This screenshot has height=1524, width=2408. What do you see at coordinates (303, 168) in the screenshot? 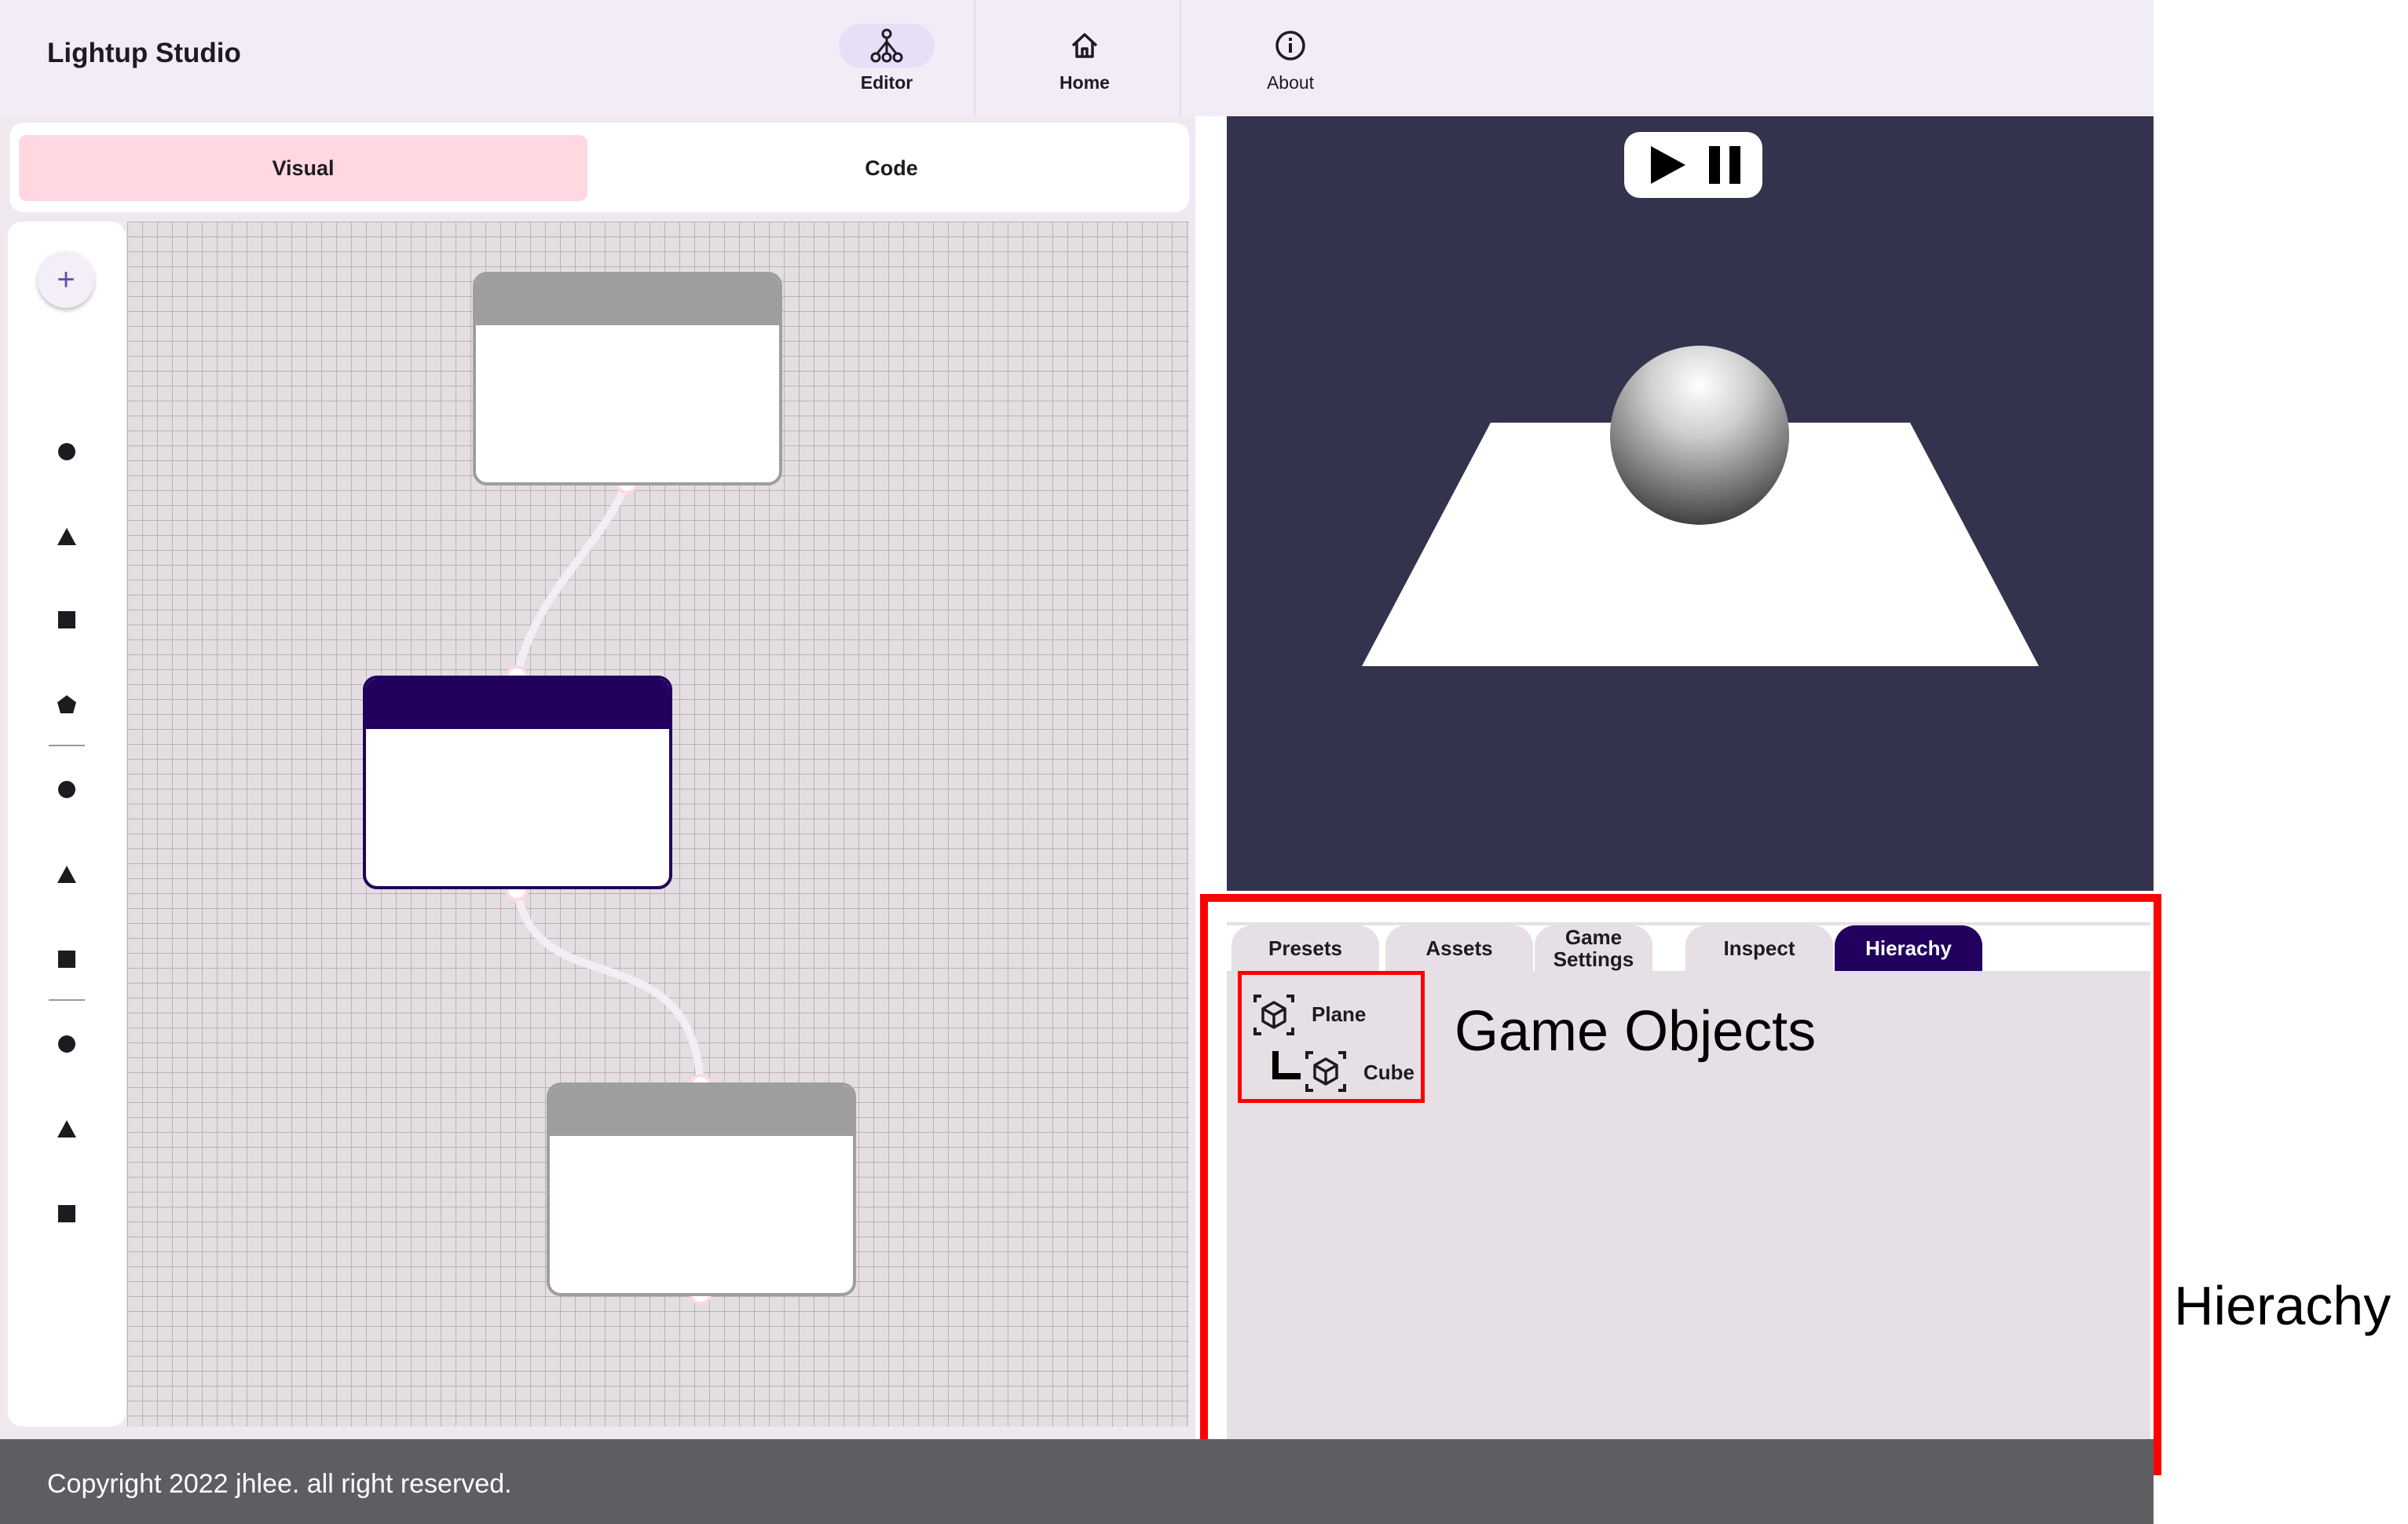
I see `segment-visual: Visual` at bounding box center [303, 168].